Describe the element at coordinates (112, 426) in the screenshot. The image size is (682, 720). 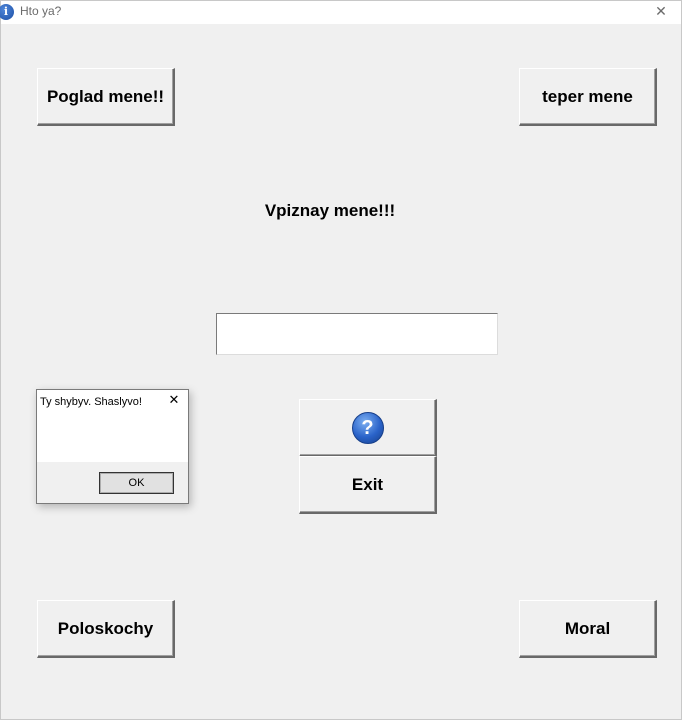
I see `message-body: Ty shybyv. Shaslyvo! ✕` at that location.